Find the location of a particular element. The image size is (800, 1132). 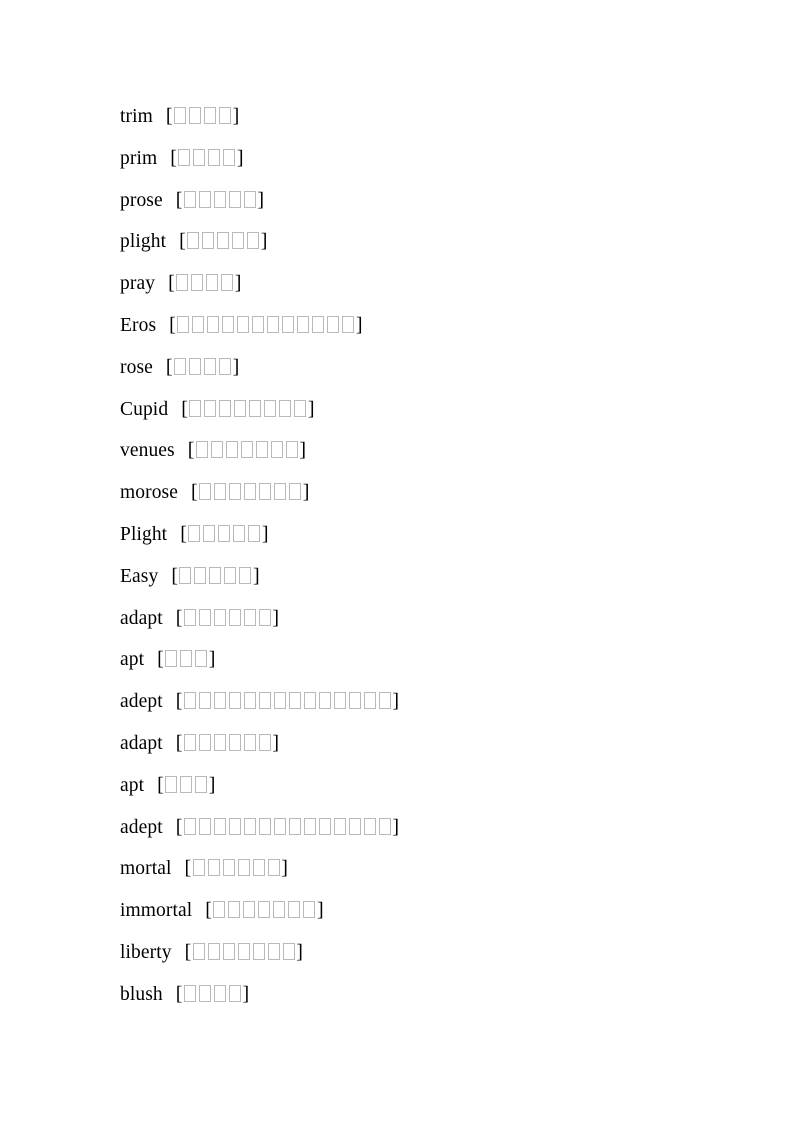

entry-headword: liberty is located at coordinates (146, 952).